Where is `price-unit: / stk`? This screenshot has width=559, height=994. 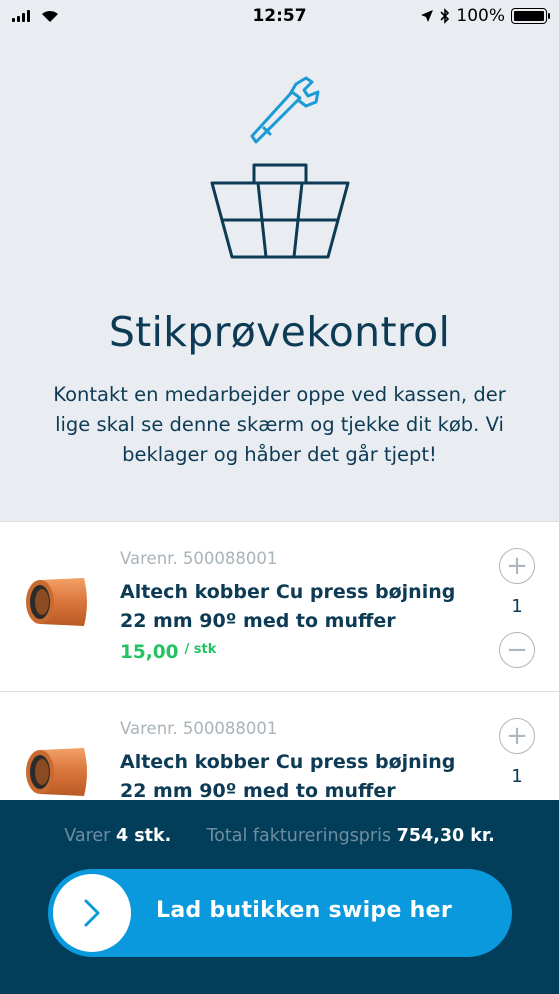 price-unit: / stk is located at coordinates (200, 649).